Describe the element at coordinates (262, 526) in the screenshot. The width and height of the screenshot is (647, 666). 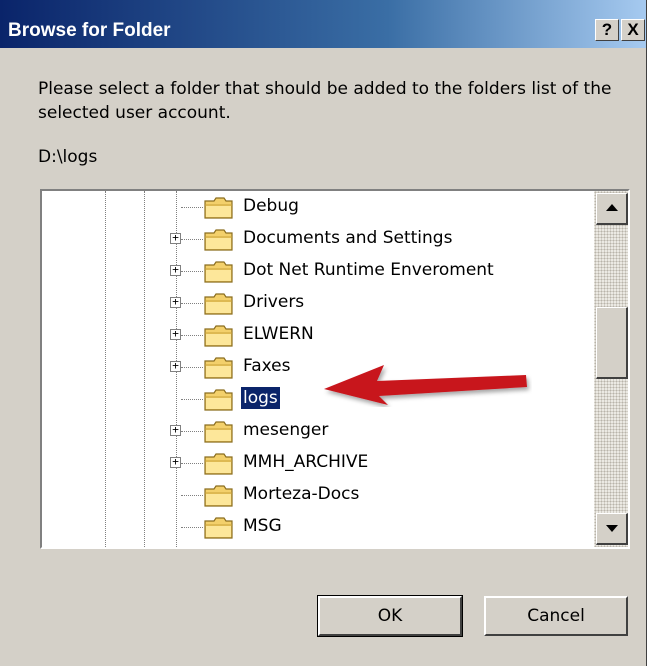
I see `tree-item-label: MSG` at that location.